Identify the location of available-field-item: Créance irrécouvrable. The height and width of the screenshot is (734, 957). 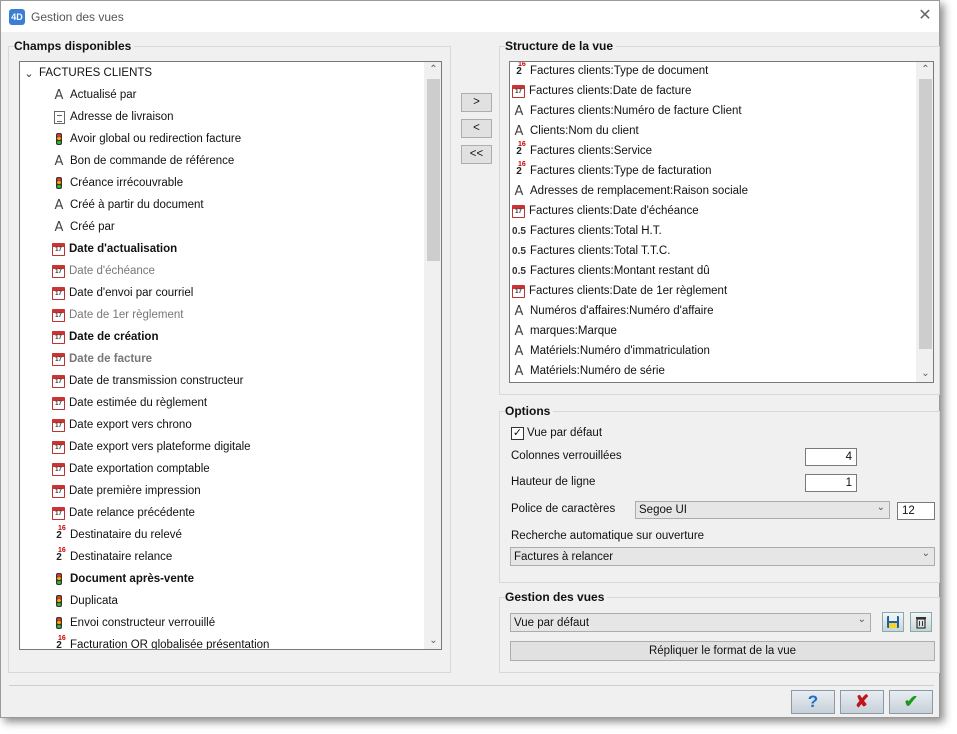
(117, 183).